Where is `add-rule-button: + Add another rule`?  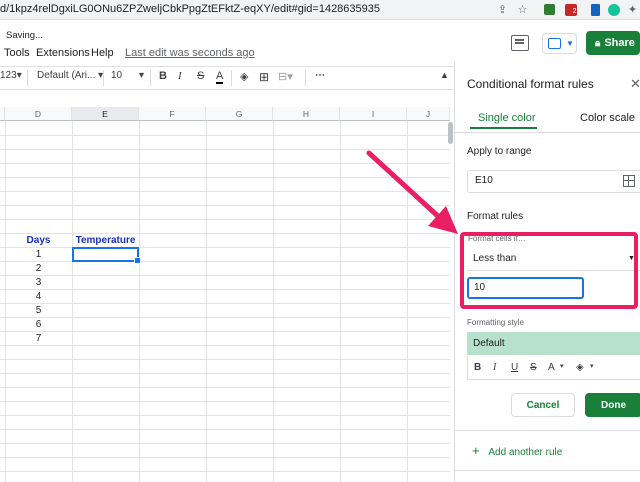
add-rule-button: + Add another rule is located at coordinates (517, 450).